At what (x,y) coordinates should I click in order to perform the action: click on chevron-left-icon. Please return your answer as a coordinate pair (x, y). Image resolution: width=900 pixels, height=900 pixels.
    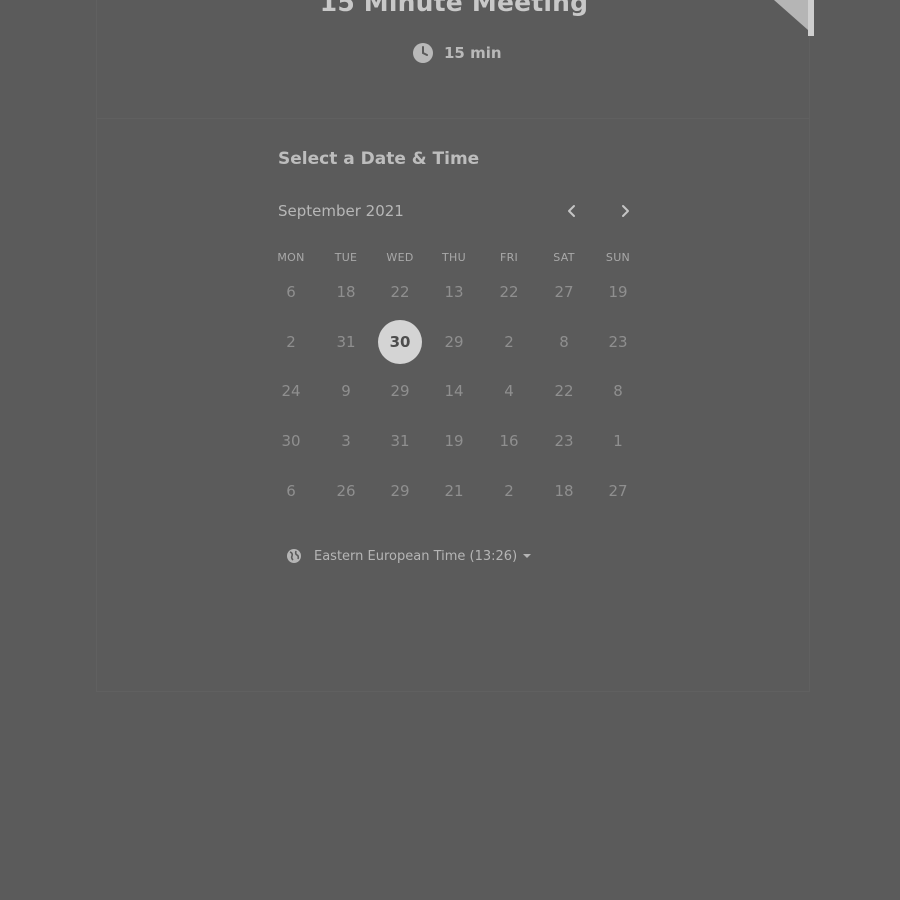
    Looking at the image, I should click on (571, 211).